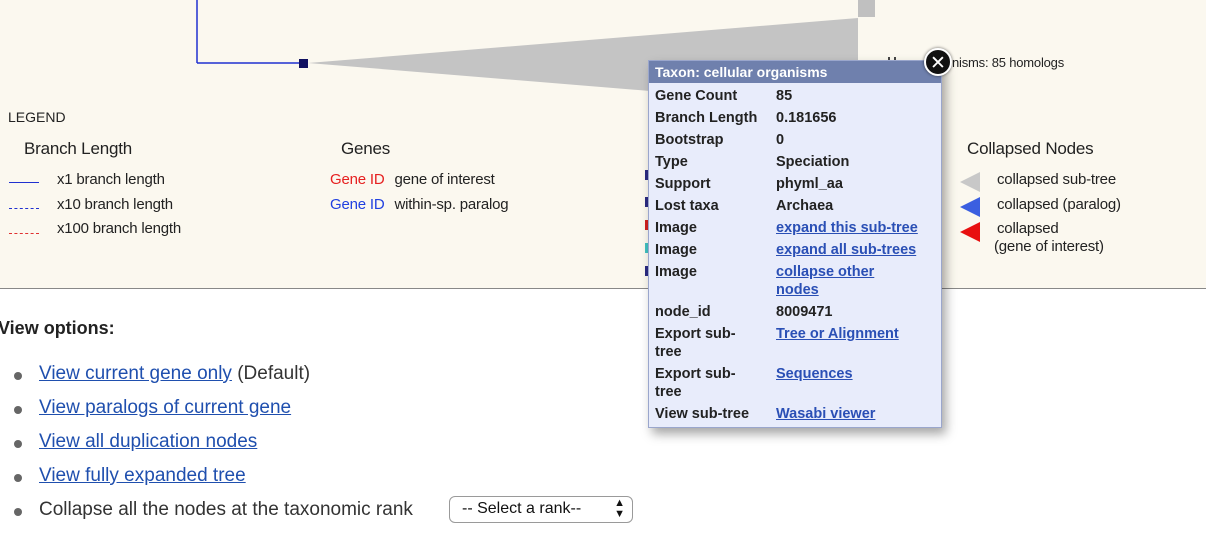  I want to click on collapsed-gene-line2: (gene of interest), so click(1049, 246).